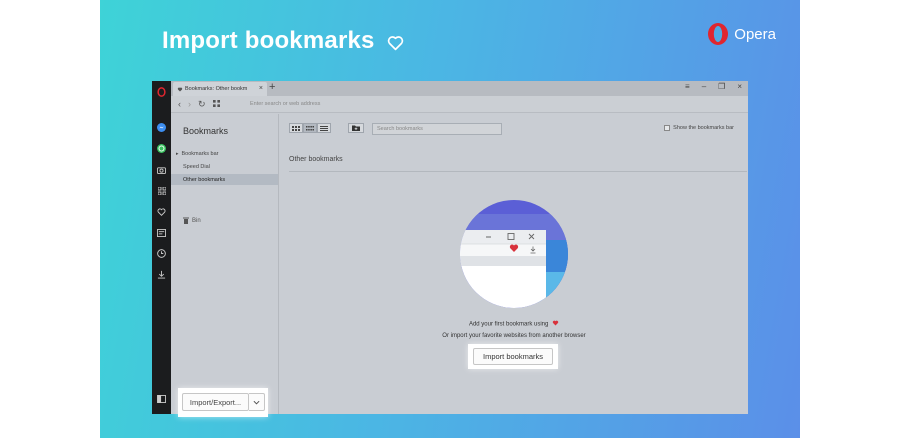 Image resolution: width=900 pixels, height=438 pixels. I want to click on folder-heading: Other bookmarks, so click(316, 159).